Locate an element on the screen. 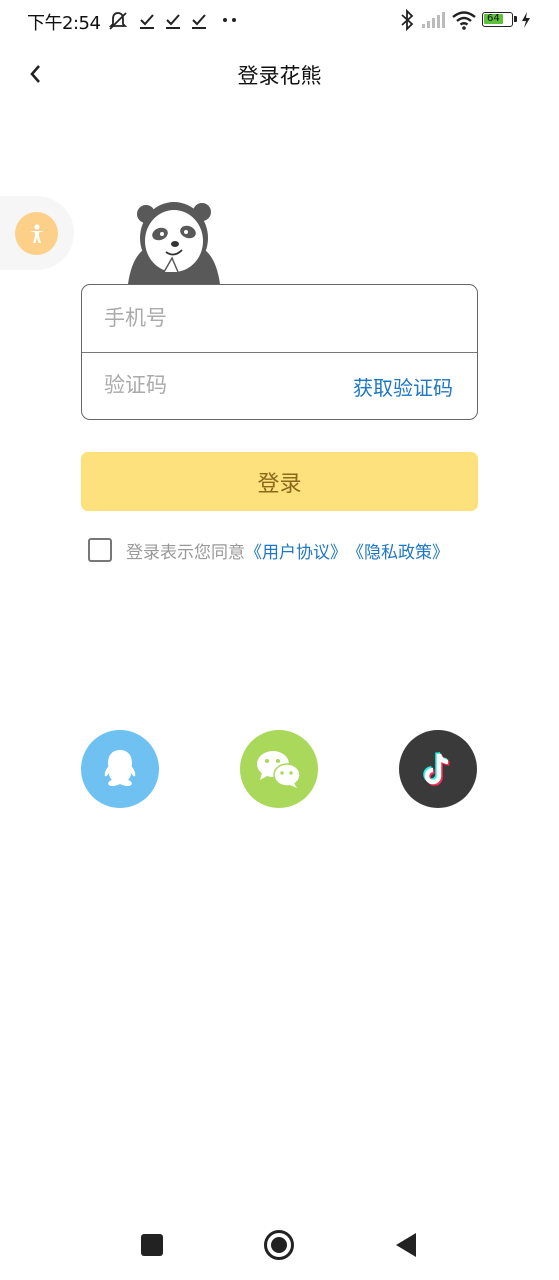  page-title: 登录花熊 is located at coordinates (279, 76).